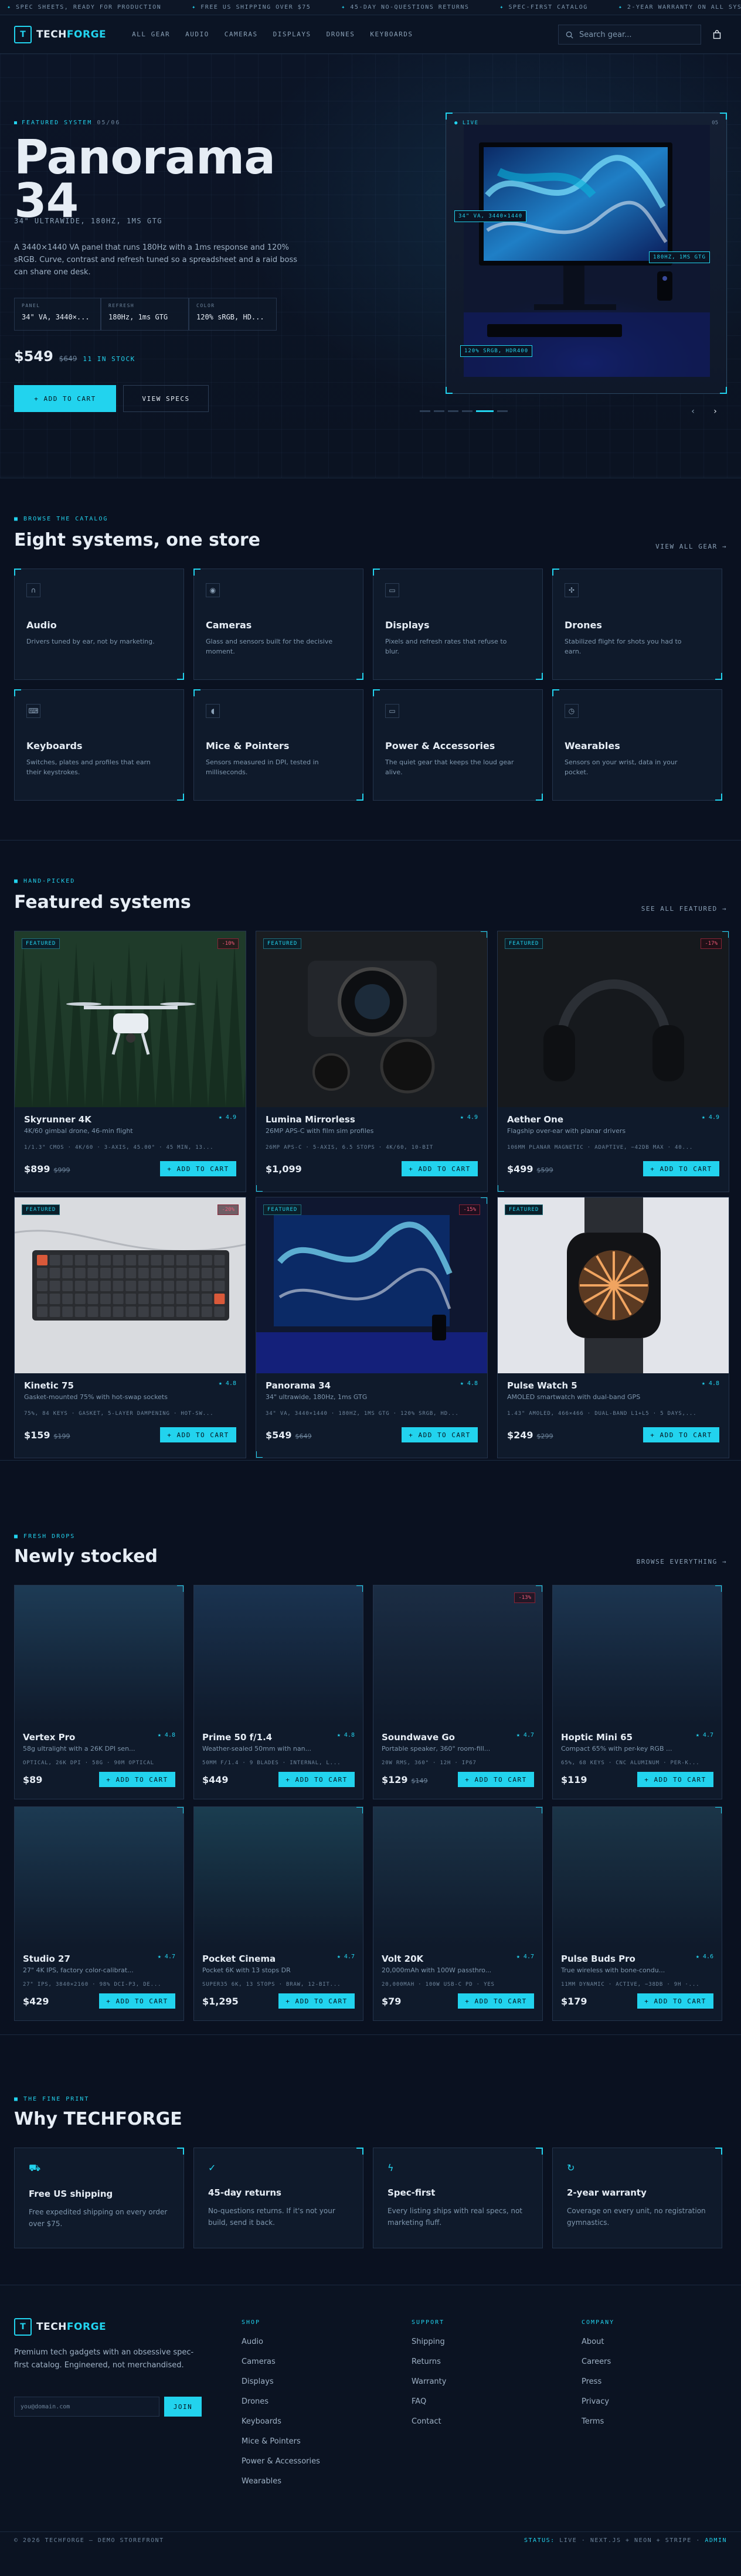 The image size is (741, 2576). Describe the element at coordinates (306, 2447) in the screenshot. I see `footer-link: Mice & Pointers` at that location.